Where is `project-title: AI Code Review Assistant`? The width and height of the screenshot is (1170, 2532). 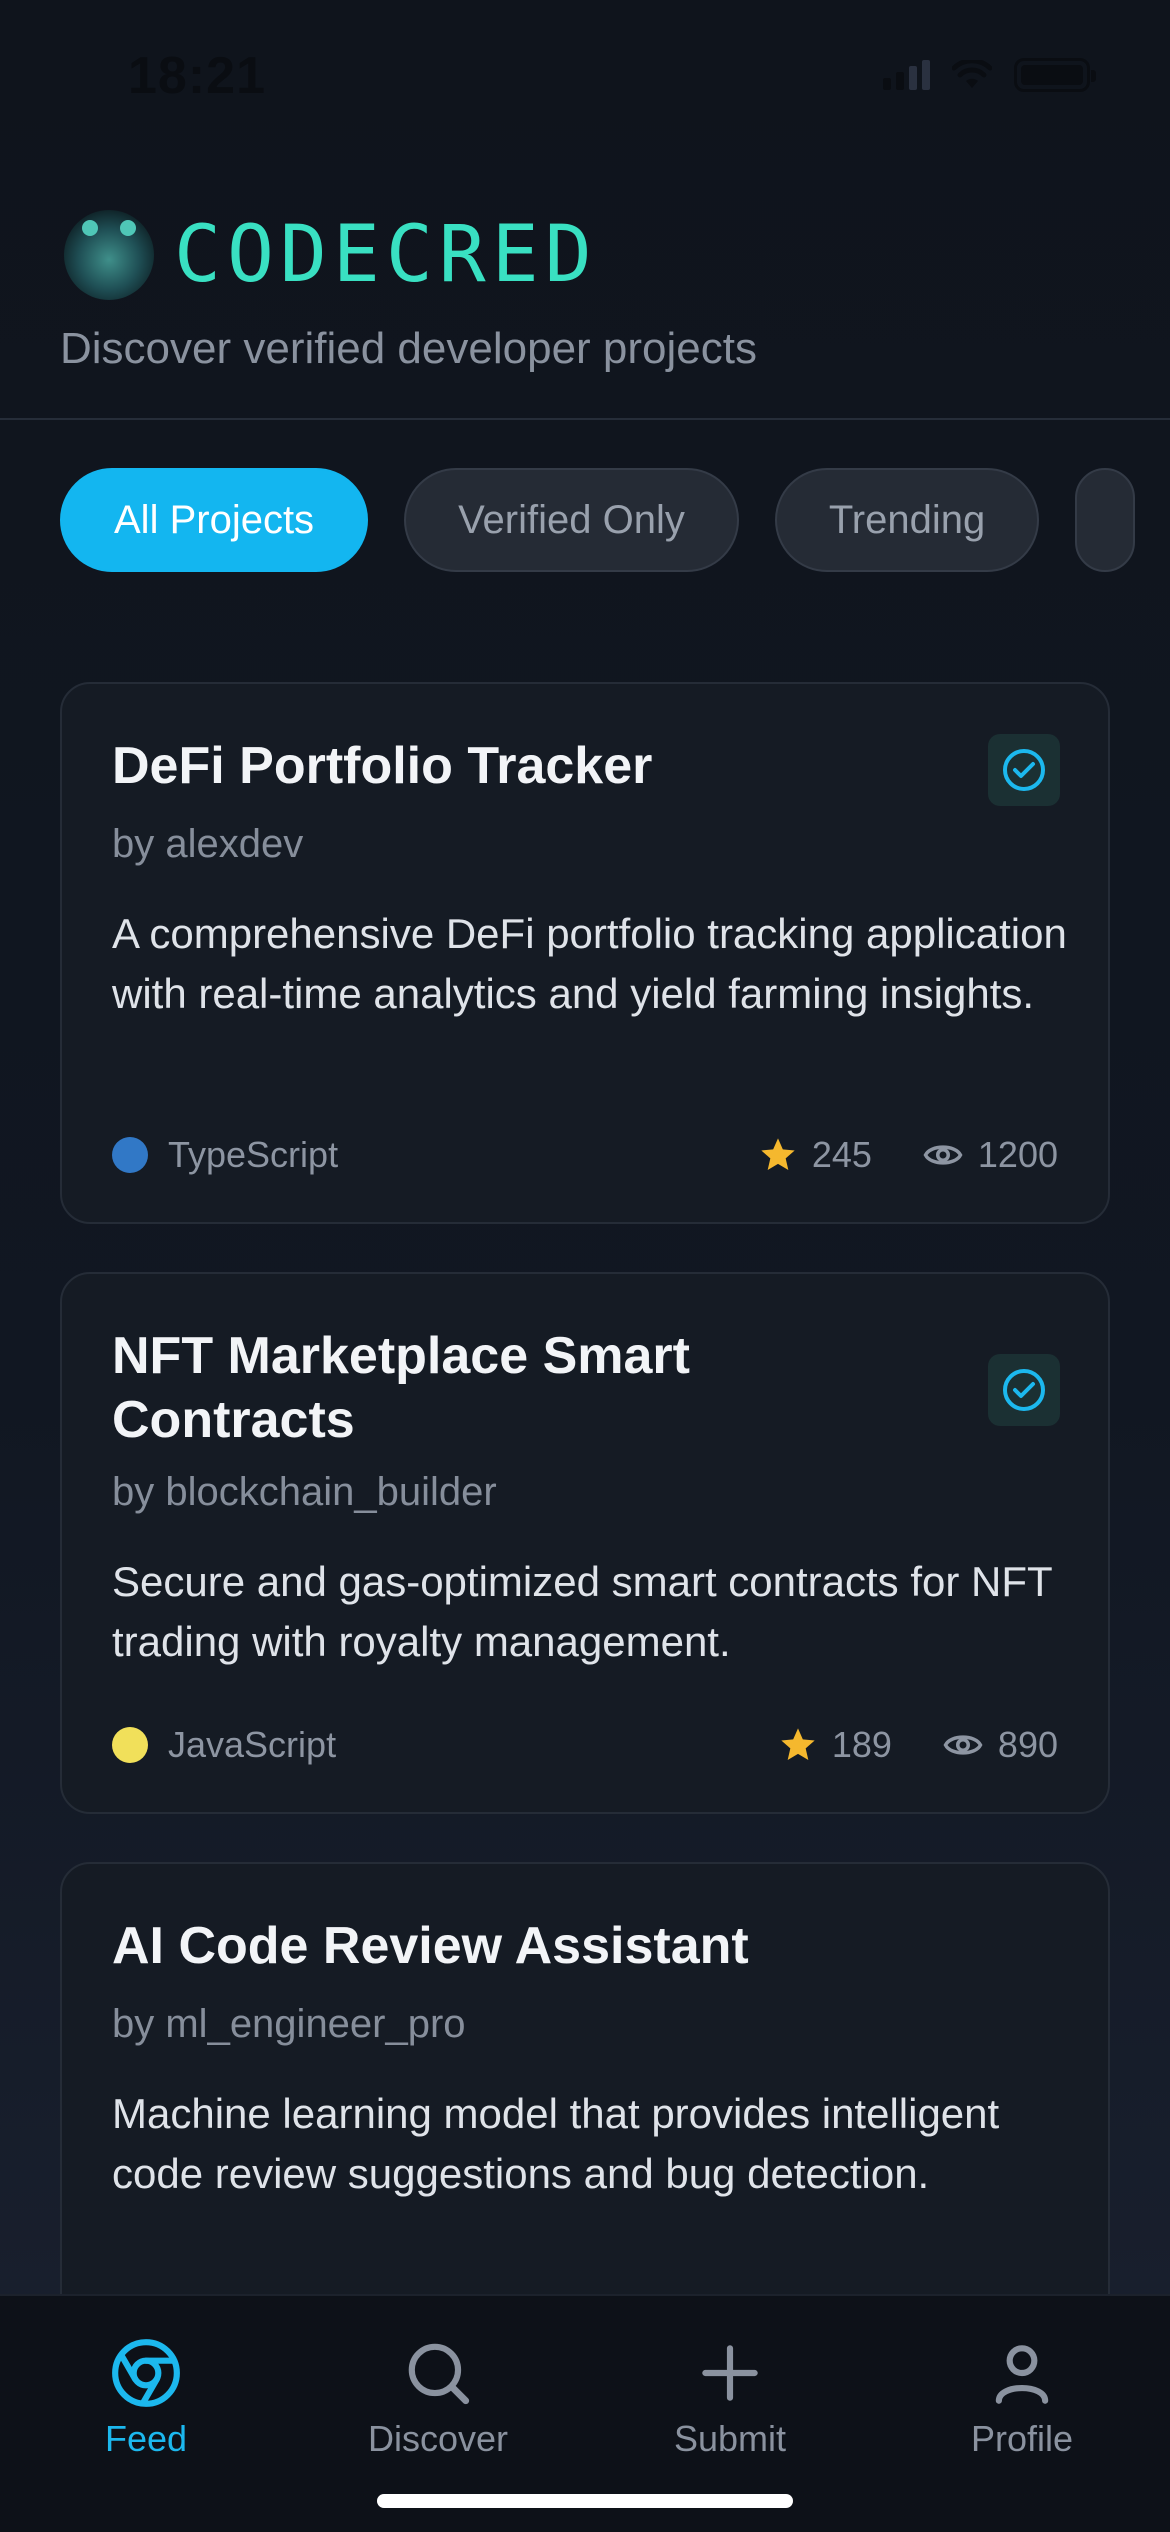 project-title: AI Code Review Assistant is located at coordinates (430, 1946).